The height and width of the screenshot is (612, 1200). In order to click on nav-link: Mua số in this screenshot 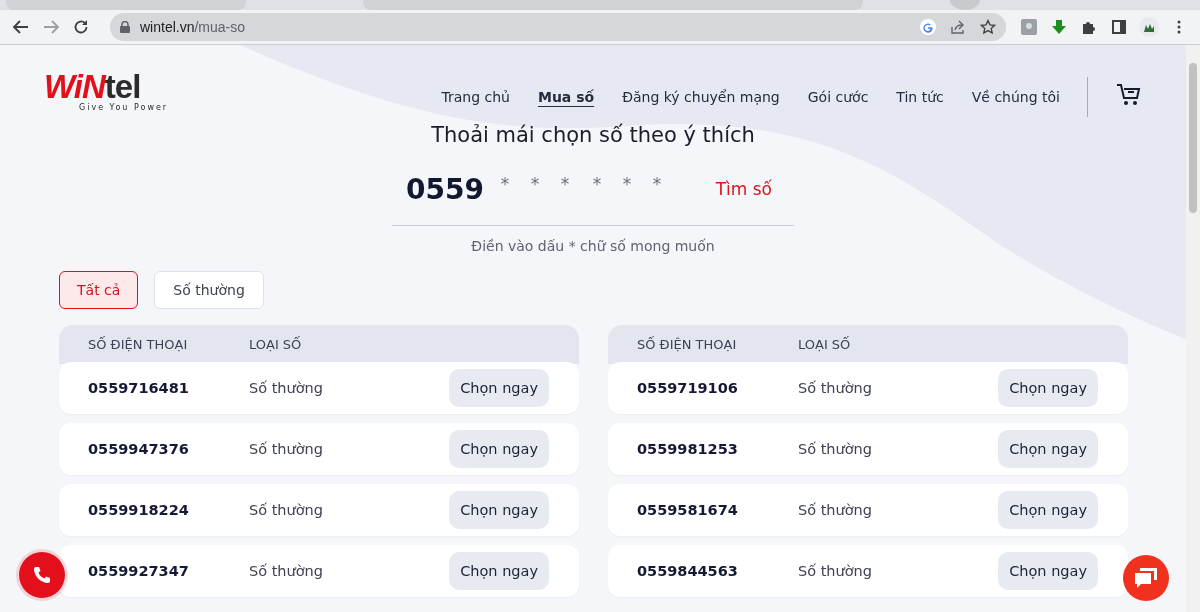, I will do `click(566, 97)`.